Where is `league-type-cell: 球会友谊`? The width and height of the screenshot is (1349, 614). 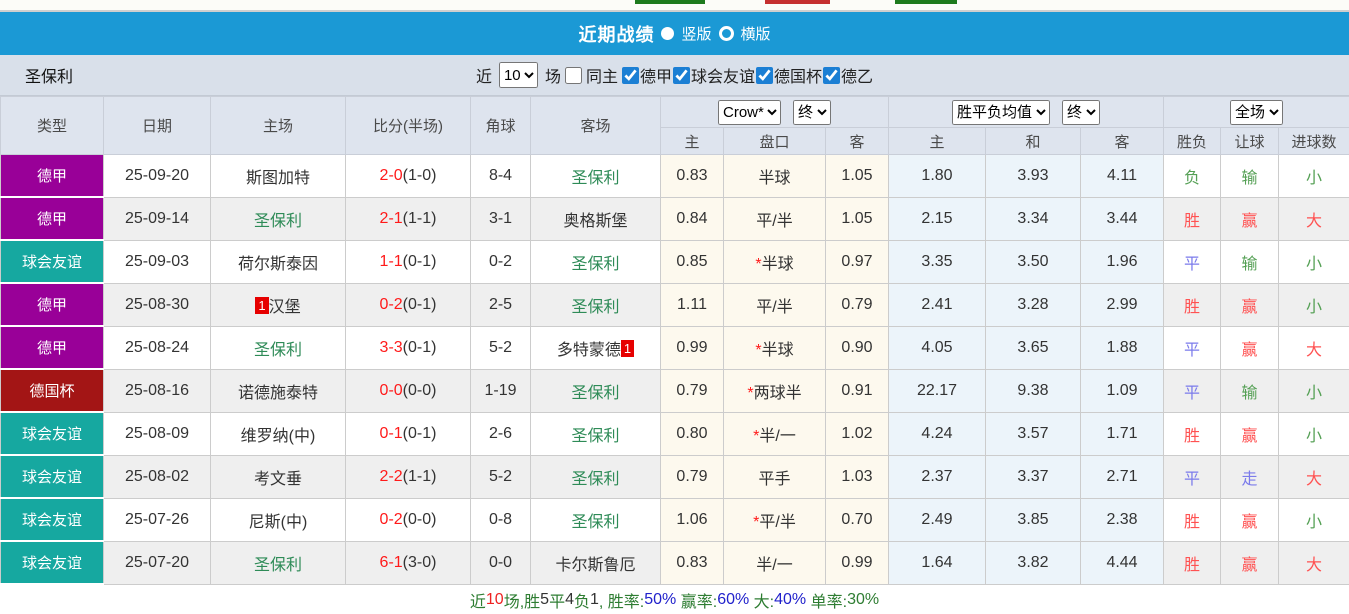 league-type-cell: 球会友谊 is located at coordinates (52, 261).